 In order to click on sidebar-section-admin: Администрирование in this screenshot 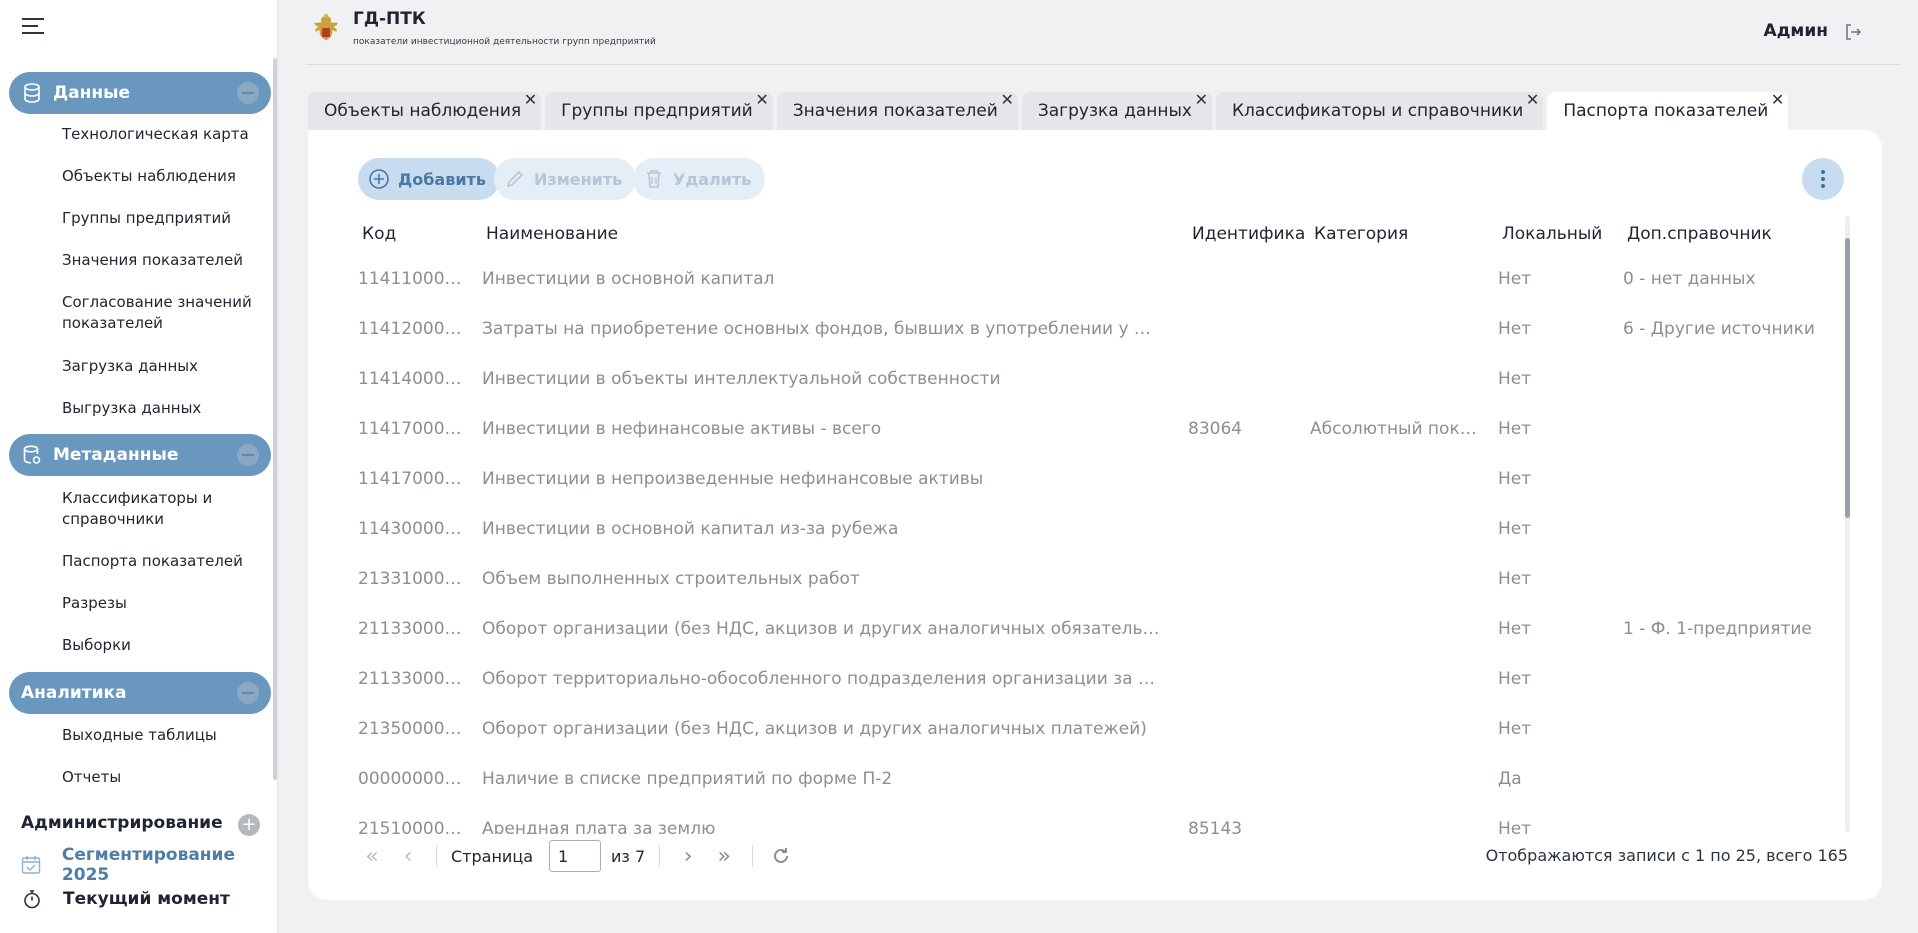, I will do `click(122, 823)`.